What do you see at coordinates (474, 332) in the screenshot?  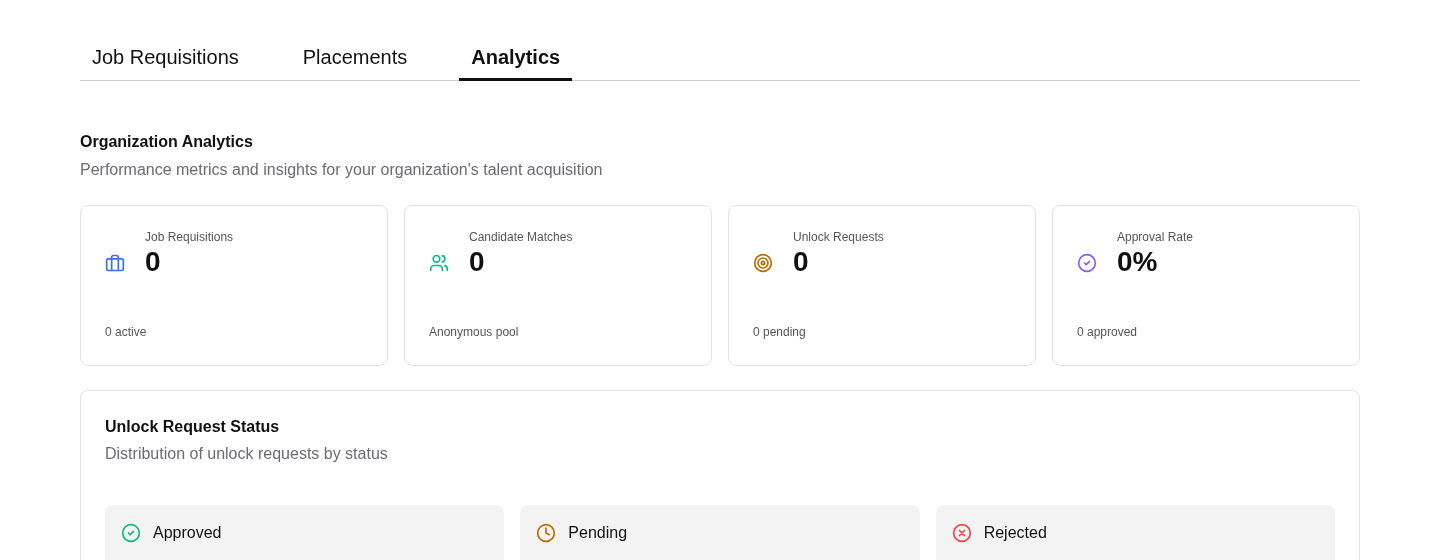 I see `stat-note: Anonymous pool` at bounding box center [474, 332].